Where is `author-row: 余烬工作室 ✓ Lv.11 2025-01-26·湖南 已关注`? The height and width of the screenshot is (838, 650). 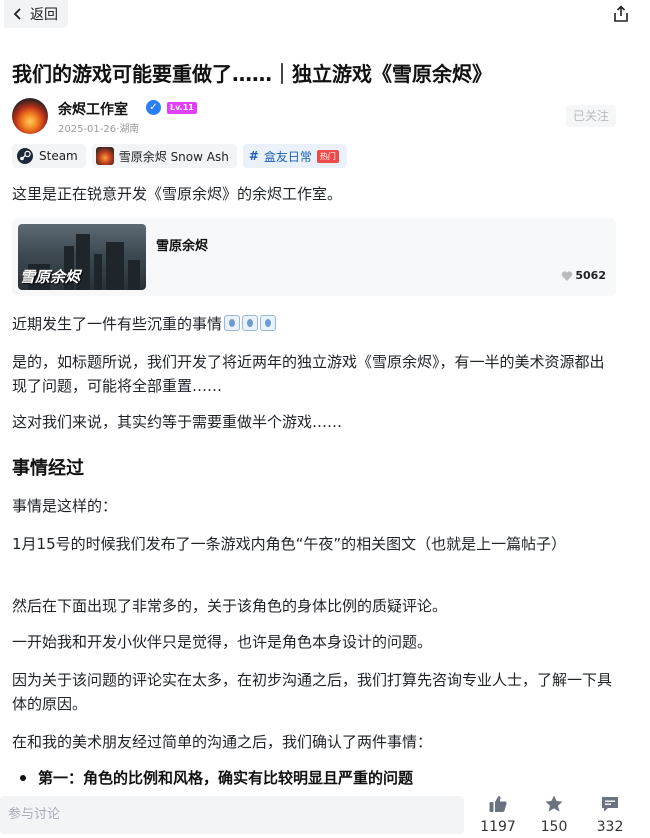 author-row: 余烬工作室 ✓ Lv.11 2025-01-26·湖南 已关注 is located at coordinates (318, 118).